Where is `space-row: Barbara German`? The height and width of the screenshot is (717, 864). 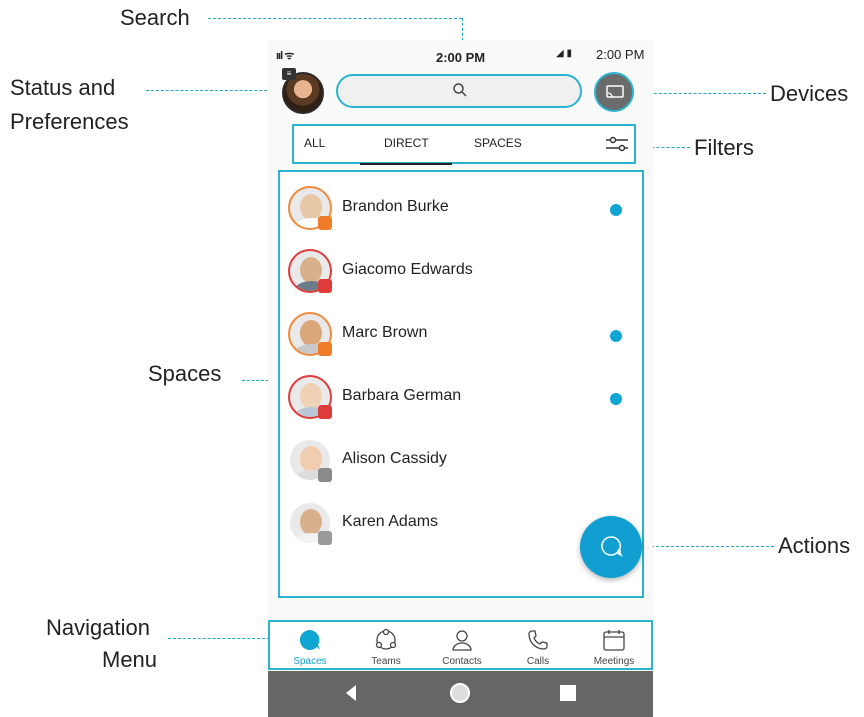 space-row: Barbara German is located at coordinates (461, 398).